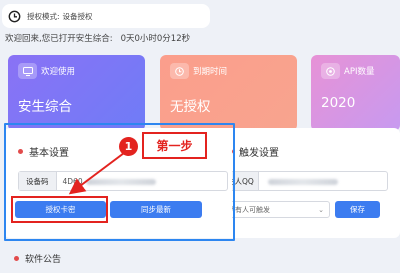  I want to click on software-notice-section: 软件公告, so click(37, 258).